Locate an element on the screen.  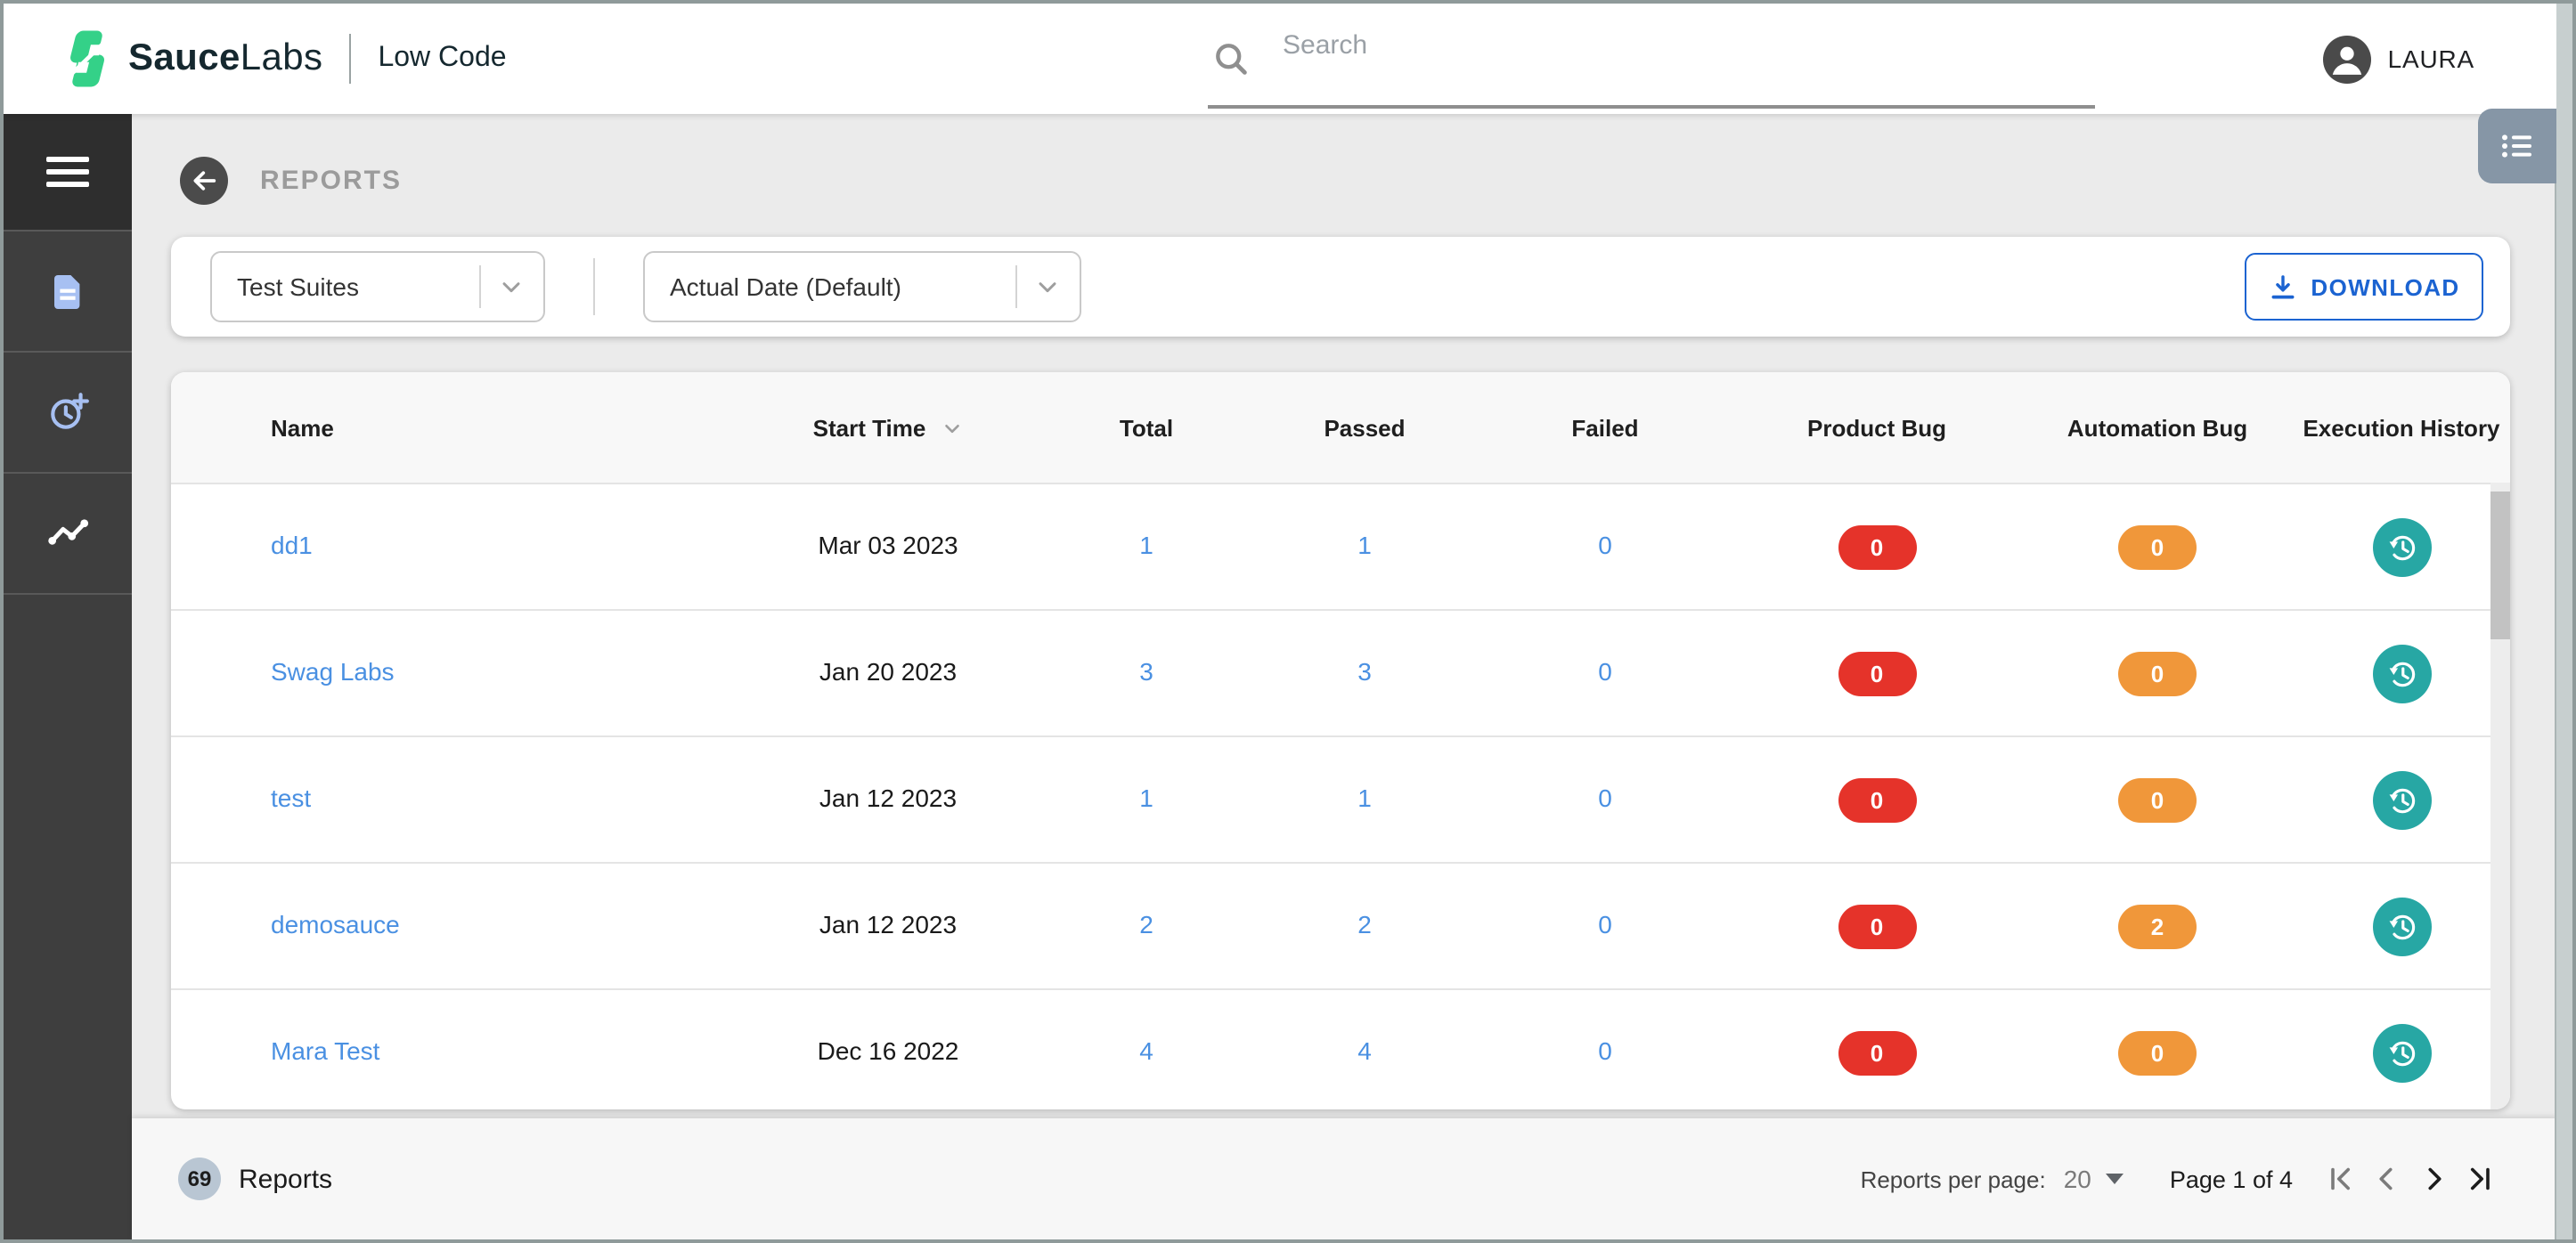
column-header-name: Name is located at coordinates (302, 427).